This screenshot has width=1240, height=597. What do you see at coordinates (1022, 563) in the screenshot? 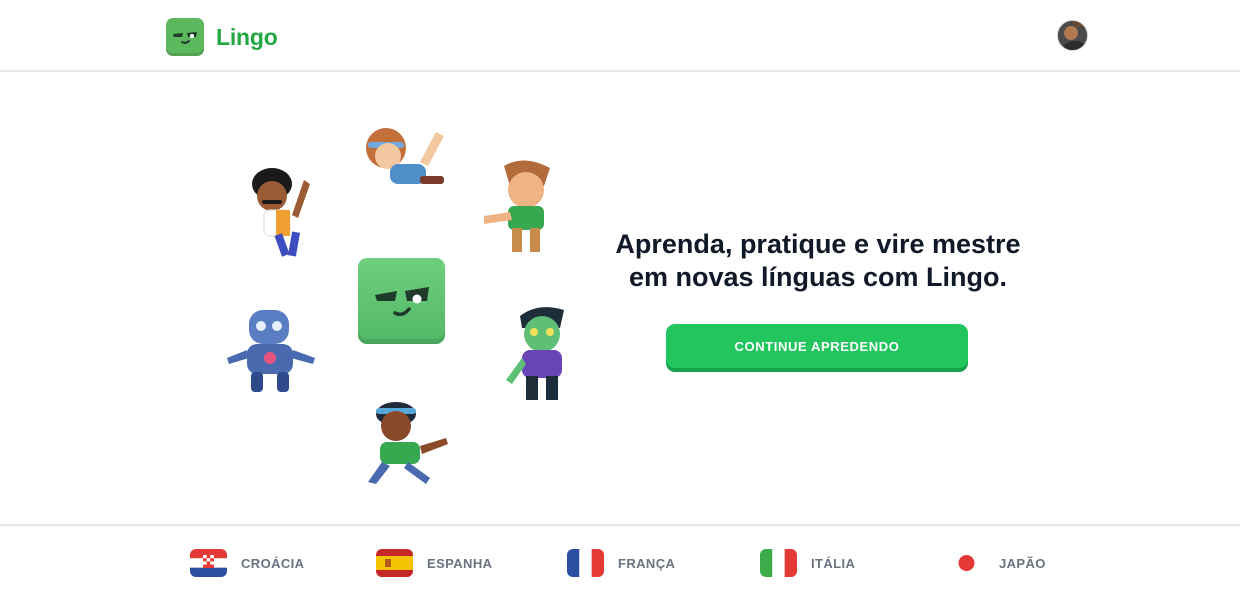
I see `country-label: JAPÃO` at bounding box center [1022, 563].